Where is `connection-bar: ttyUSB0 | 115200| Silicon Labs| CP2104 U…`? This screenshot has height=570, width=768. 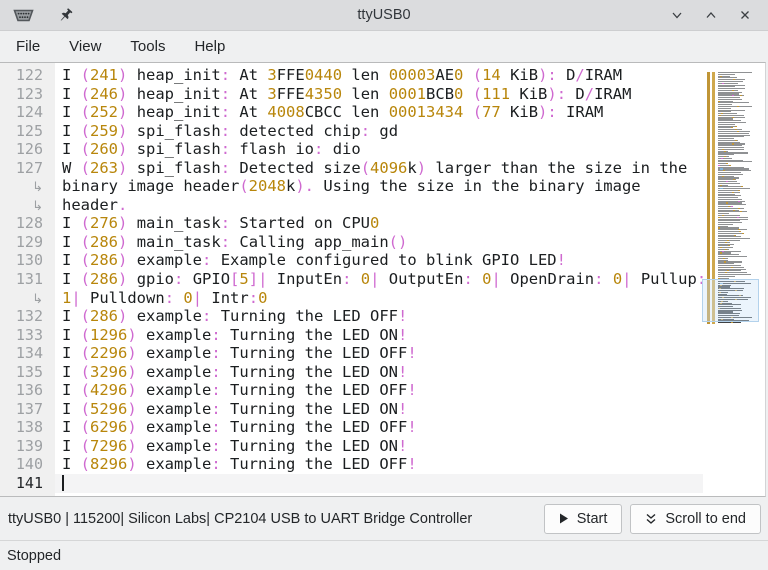
connection-bar: ttyUSB0 | 115200| Silicon Labs| CP2104 U… is located at coordinates (384, 518).